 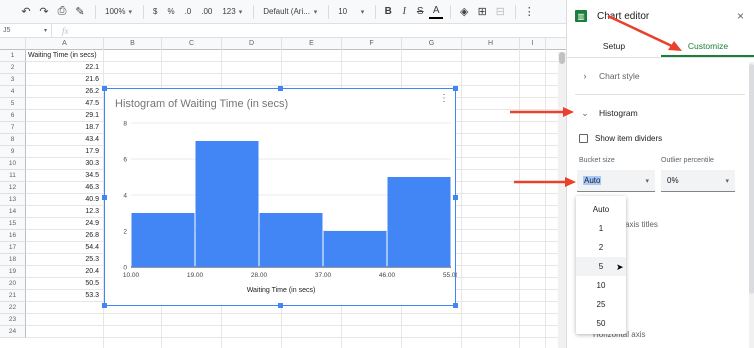 What do you see at coordinates (740, 16) in the screenshot?
I see `close-icon: ×` at bounding box center [740, 16].